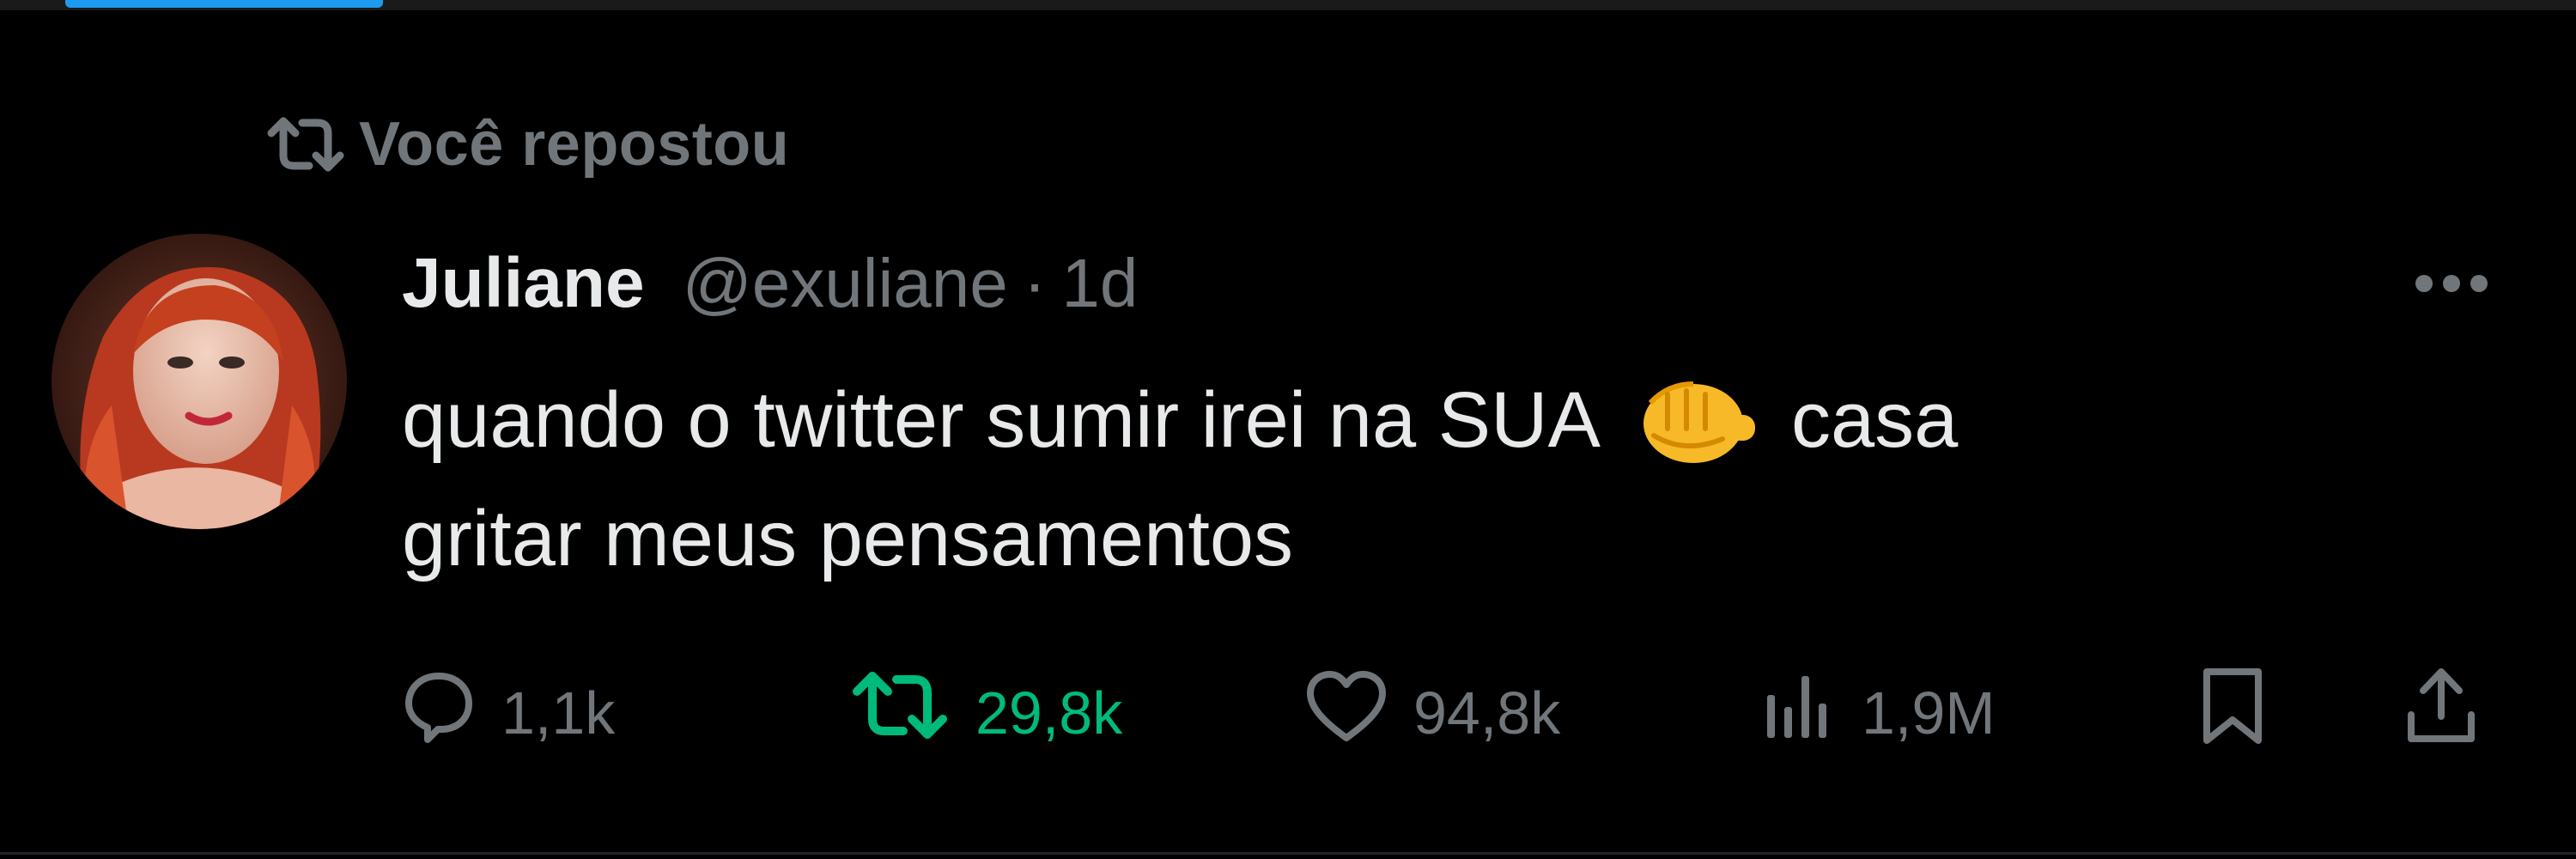 The image size is (2576, 859). What do you see at coordinates (1929, 712) in the screenshot?
I see `views-count: 1,9M` at bounding box center [1929, 712].